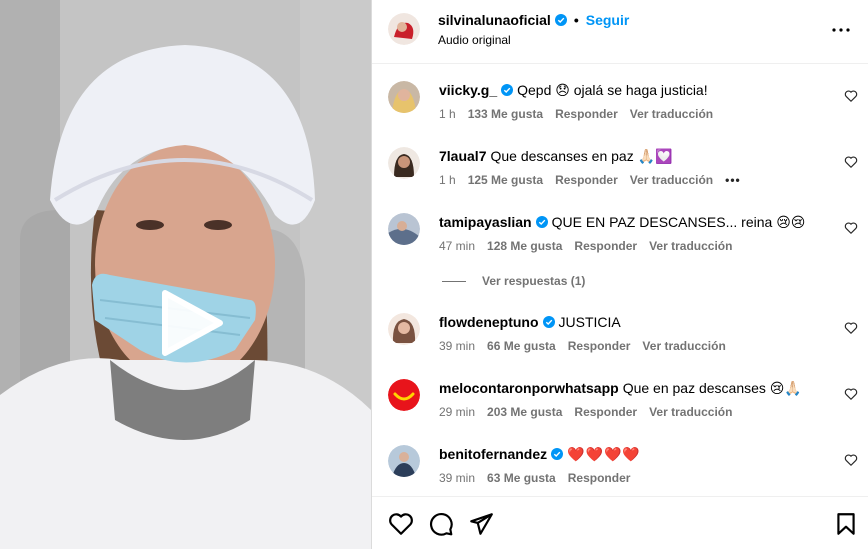 The height and width of the screenshot is (549, 868). Describe the element at coordinates (589, 322) in the screenshot. I see `comment-text: JUSTICIA` at that location.